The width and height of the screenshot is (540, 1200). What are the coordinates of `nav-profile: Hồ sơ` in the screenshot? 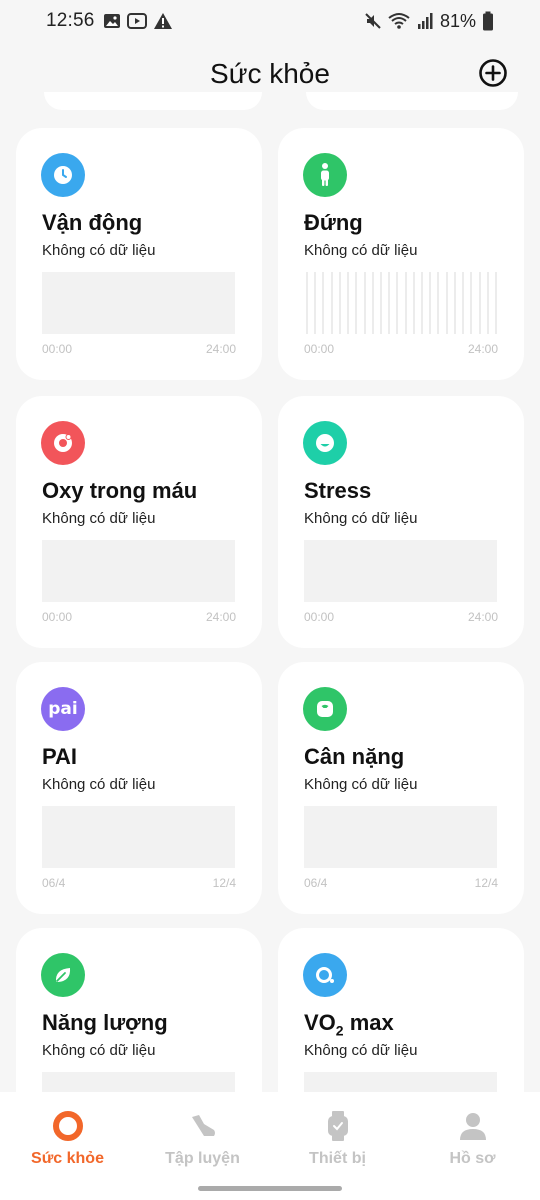 It's located at (472, 1139).